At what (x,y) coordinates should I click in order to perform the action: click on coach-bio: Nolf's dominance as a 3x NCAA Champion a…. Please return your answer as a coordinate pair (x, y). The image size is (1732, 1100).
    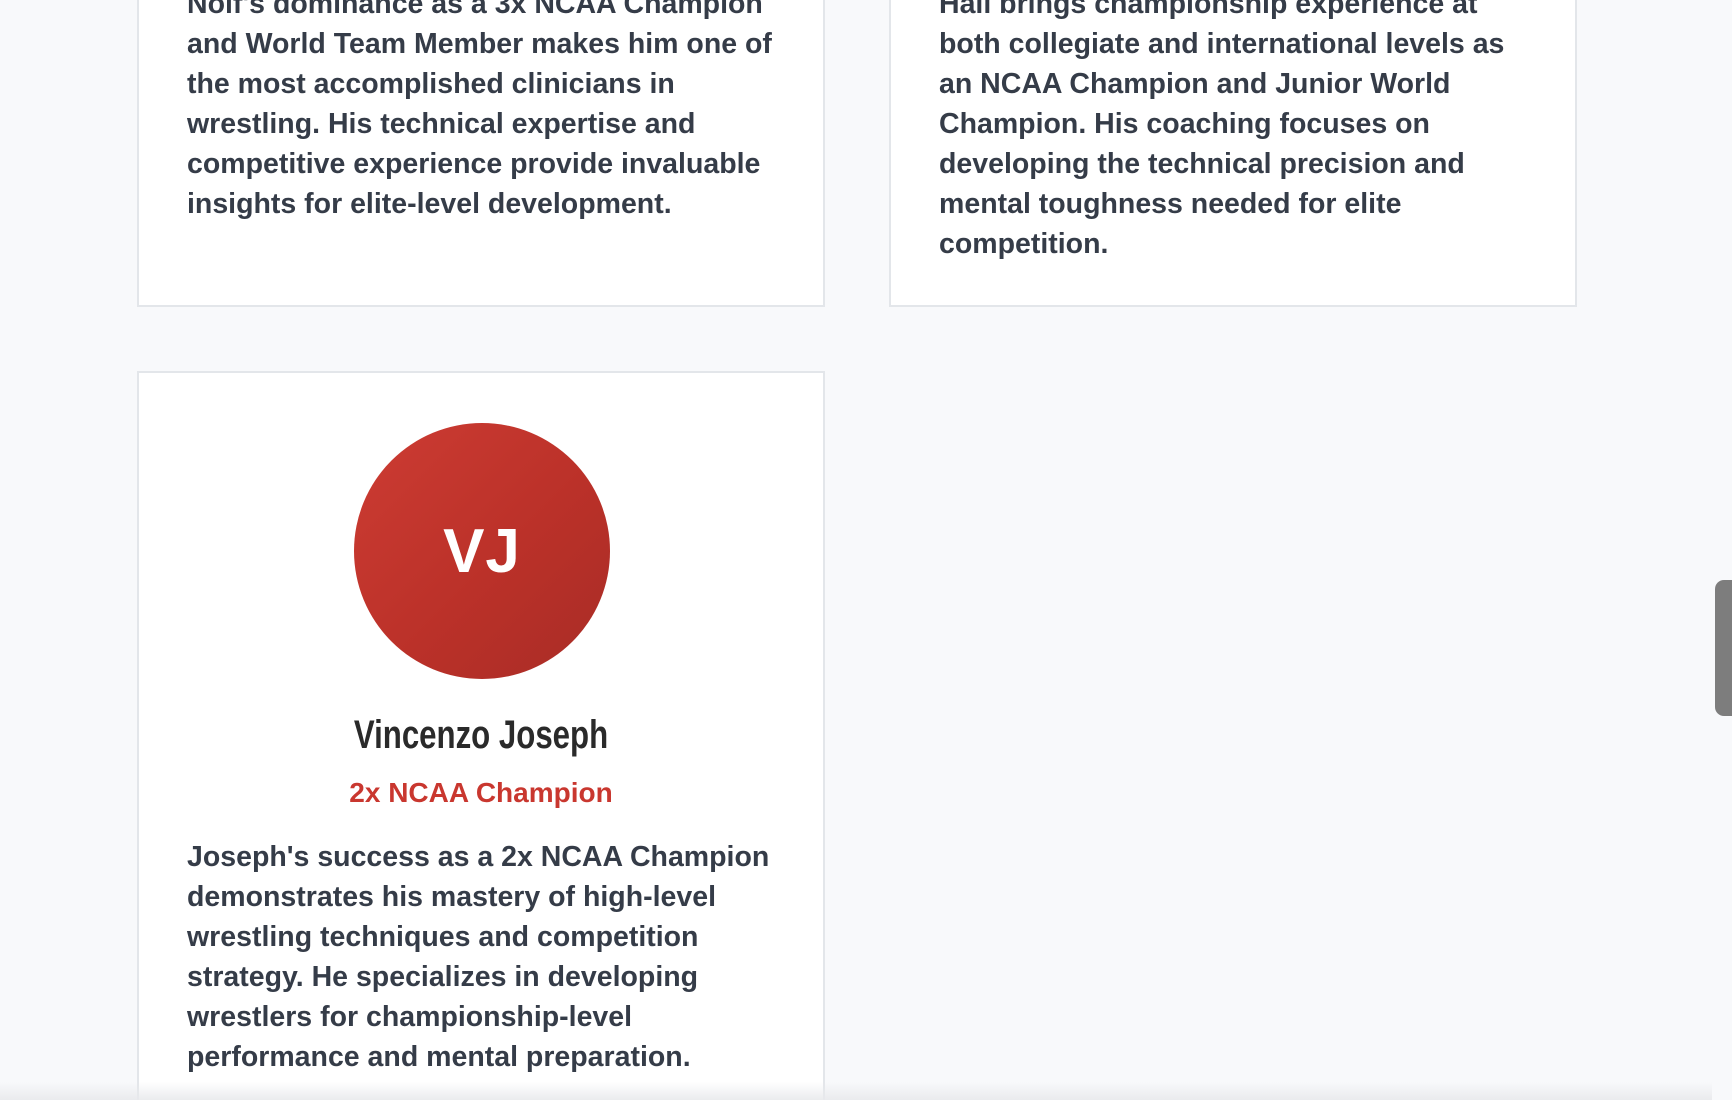
    Looking at the image, I should click on (479, 110).